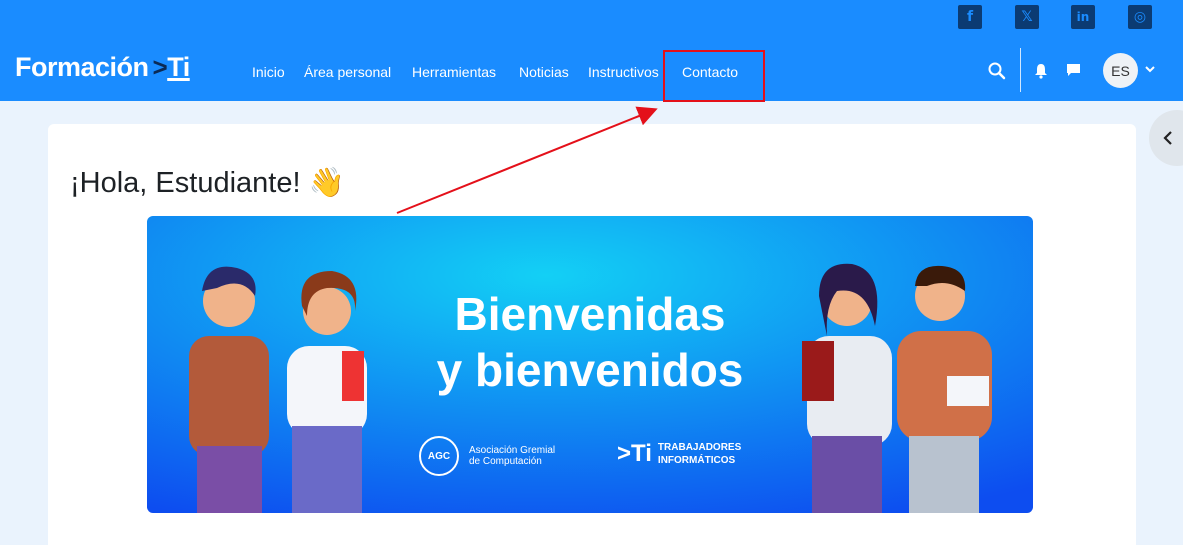  Describe the element at coordinates (505, 461) in the screenshot. I see `agc-name-line2: de Computación` at that location.